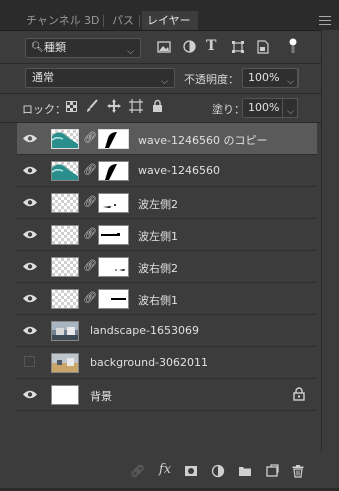 This screenshot has width=339, height=491. I want to click on opacity-value: 100%, so click(264, 77).